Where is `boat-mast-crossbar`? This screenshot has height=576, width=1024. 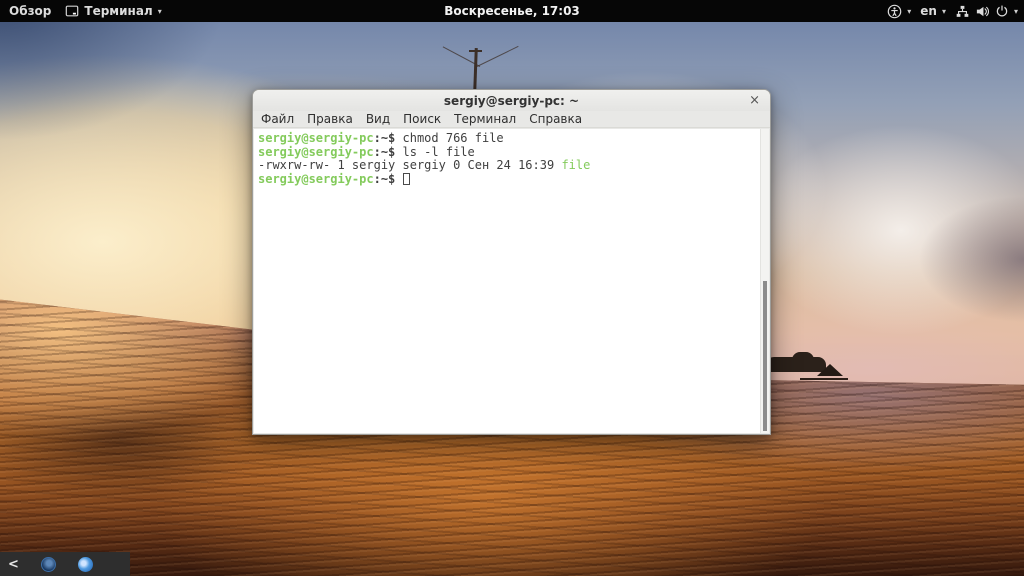
boat-mast-crossbar is located at coordinates (475, 51).